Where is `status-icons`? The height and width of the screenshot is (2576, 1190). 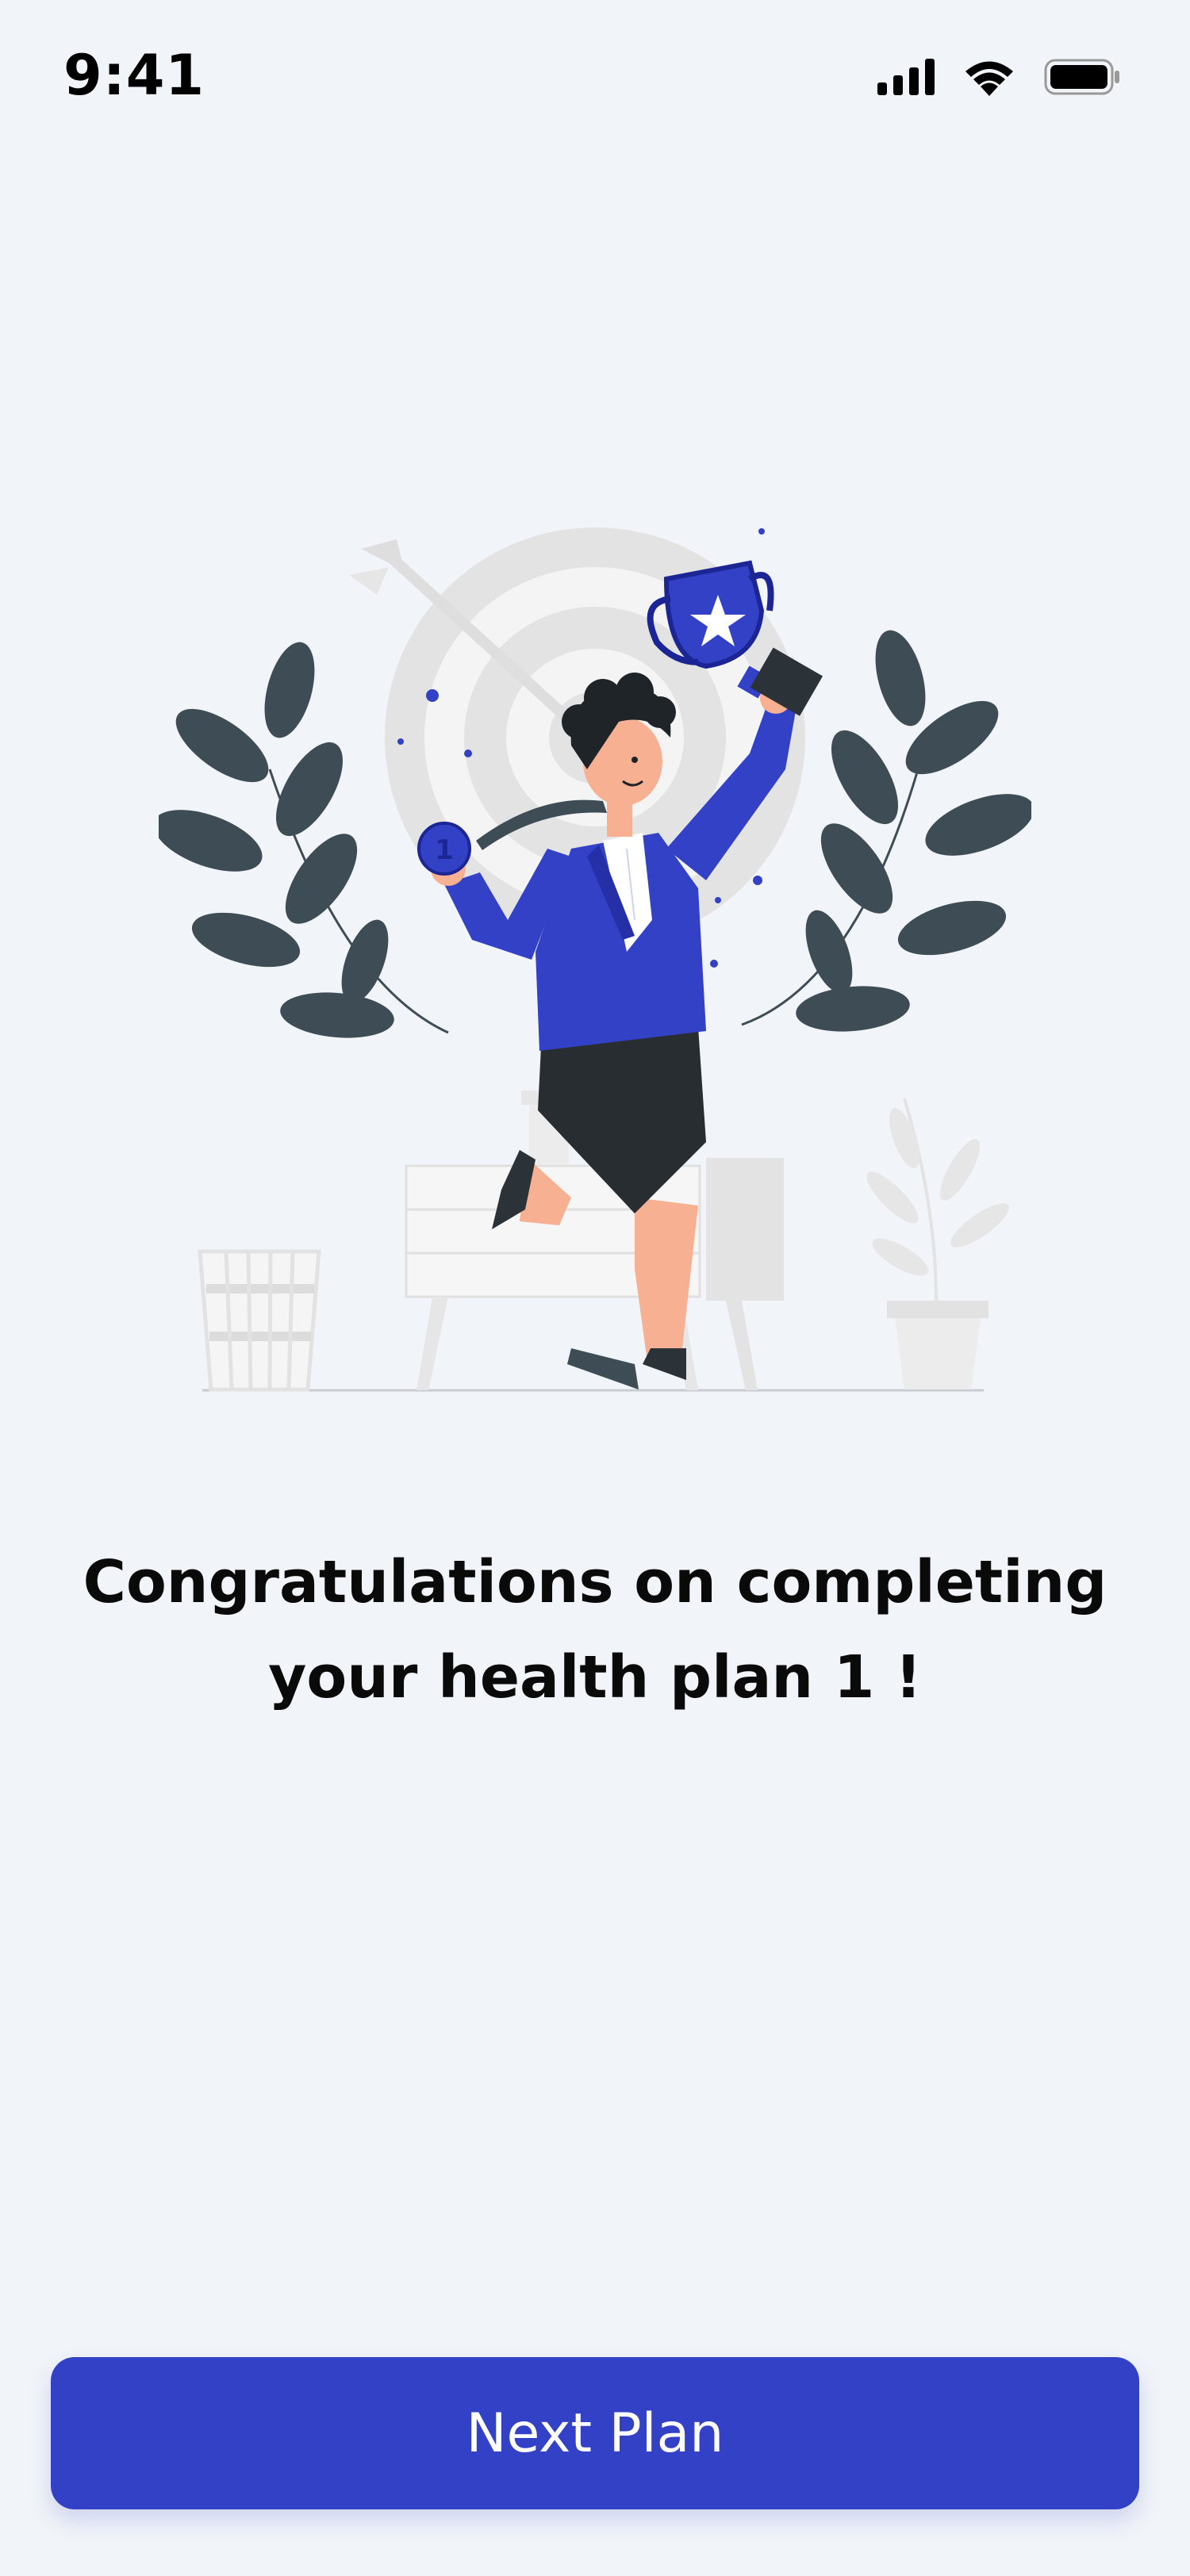
status-icons is located at coordinates (998, 78).